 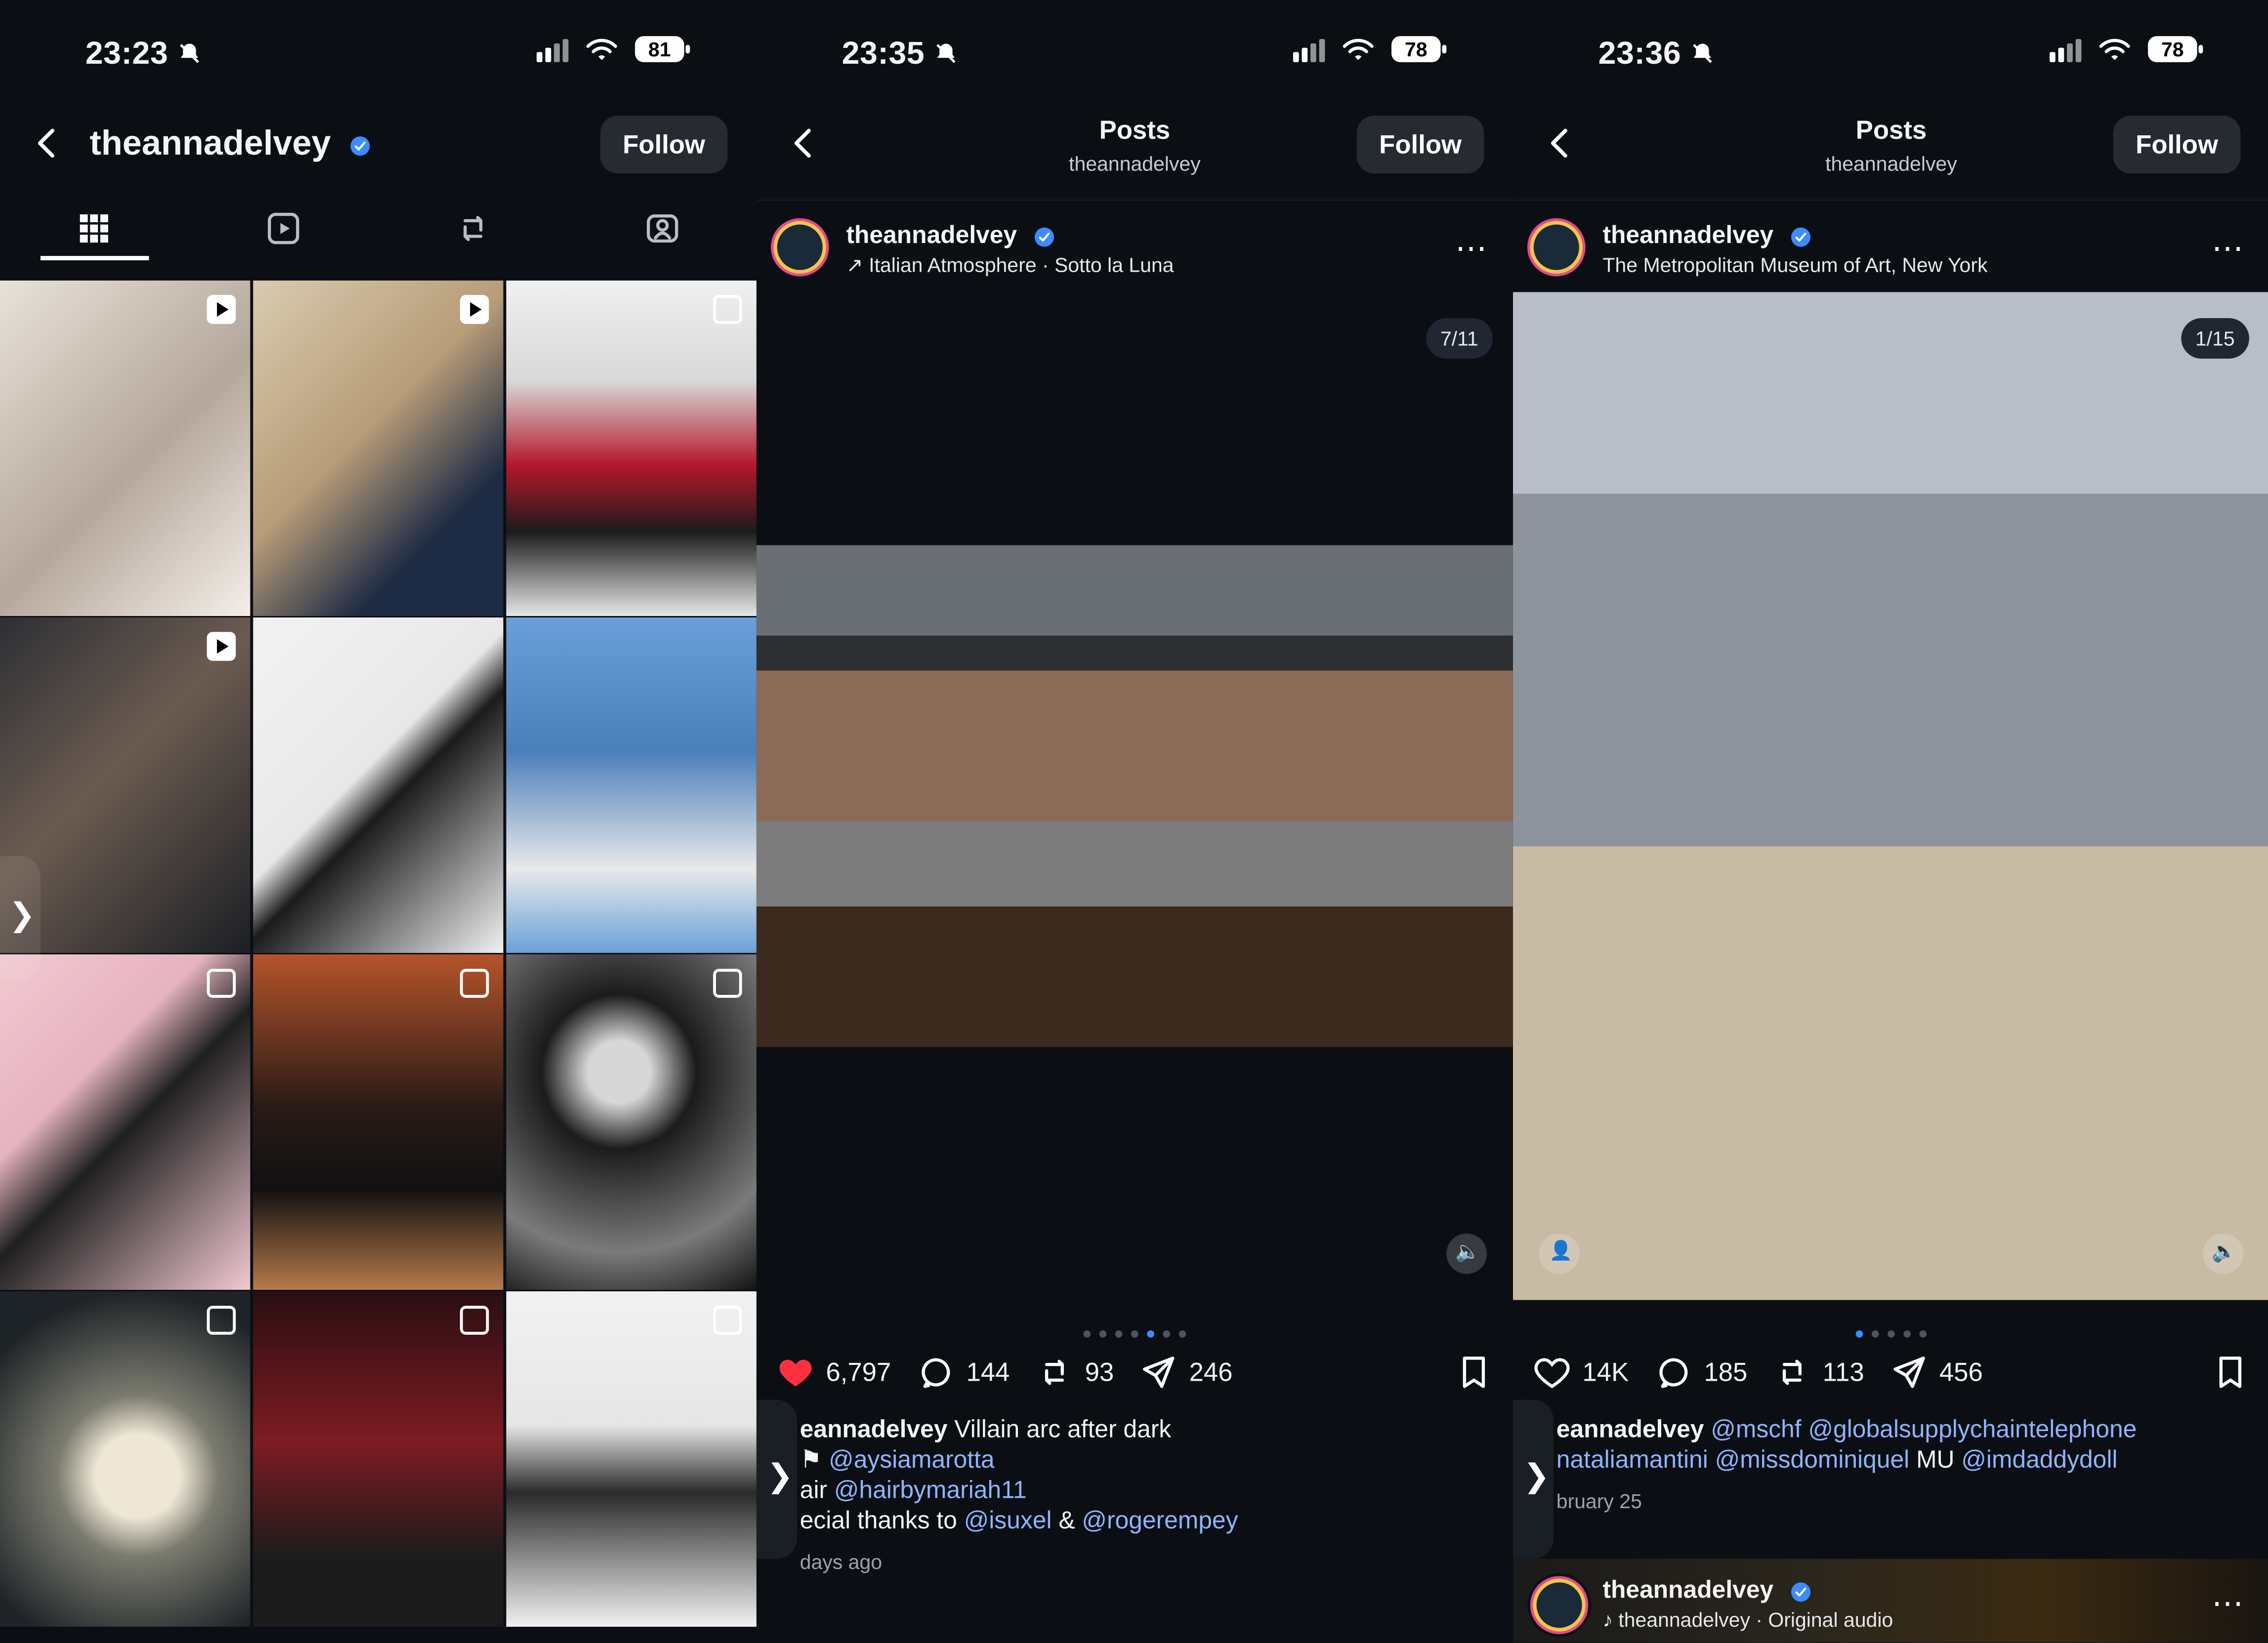 I want to click on tab-reels, so click(x=283, y=228).